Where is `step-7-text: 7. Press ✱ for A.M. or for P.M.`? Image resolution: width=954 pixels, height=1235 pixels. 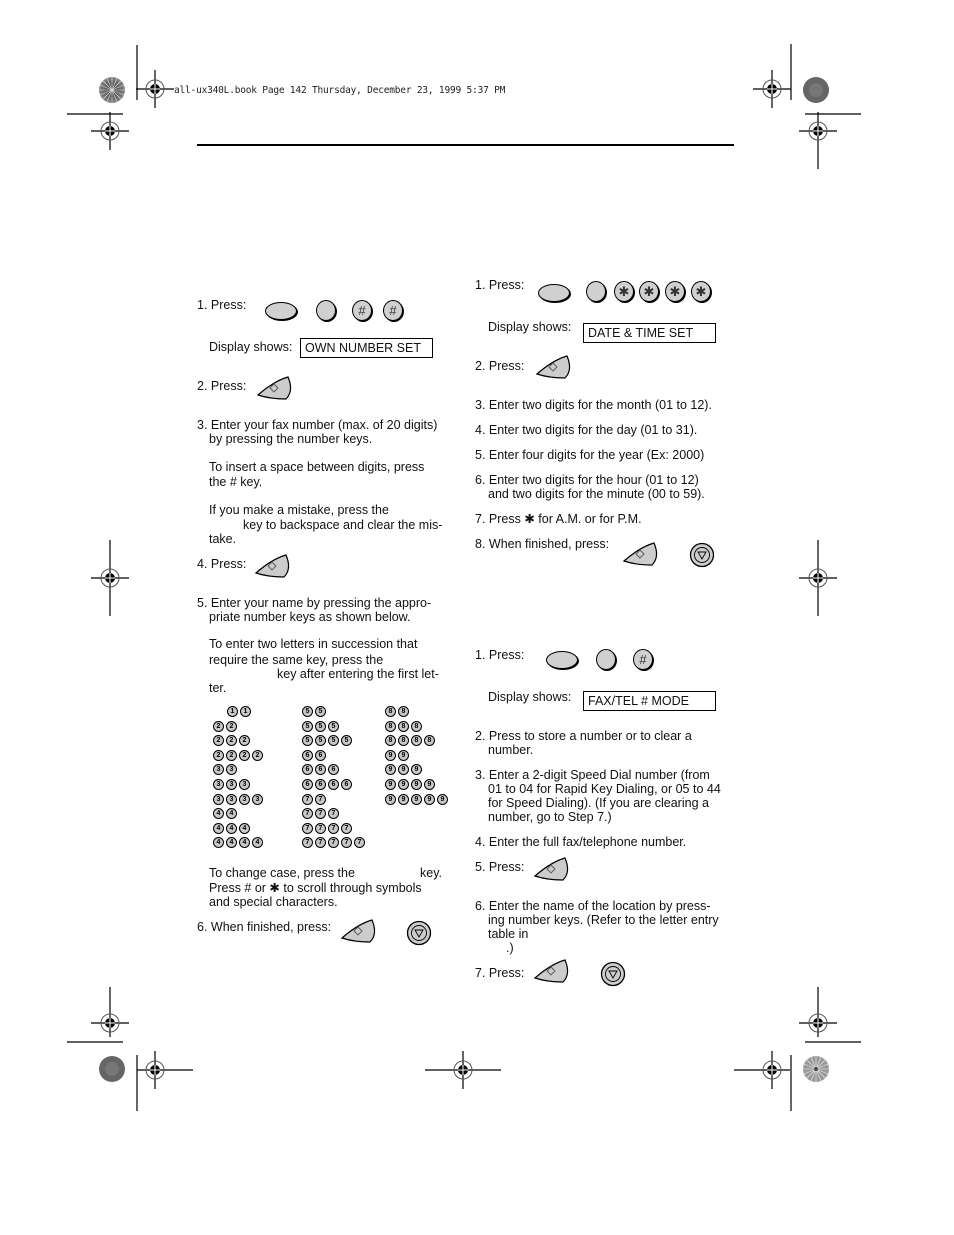 step-7-text: 7. Press ✱ for A.M. or for P.M. is located at coordinates (558, 519).